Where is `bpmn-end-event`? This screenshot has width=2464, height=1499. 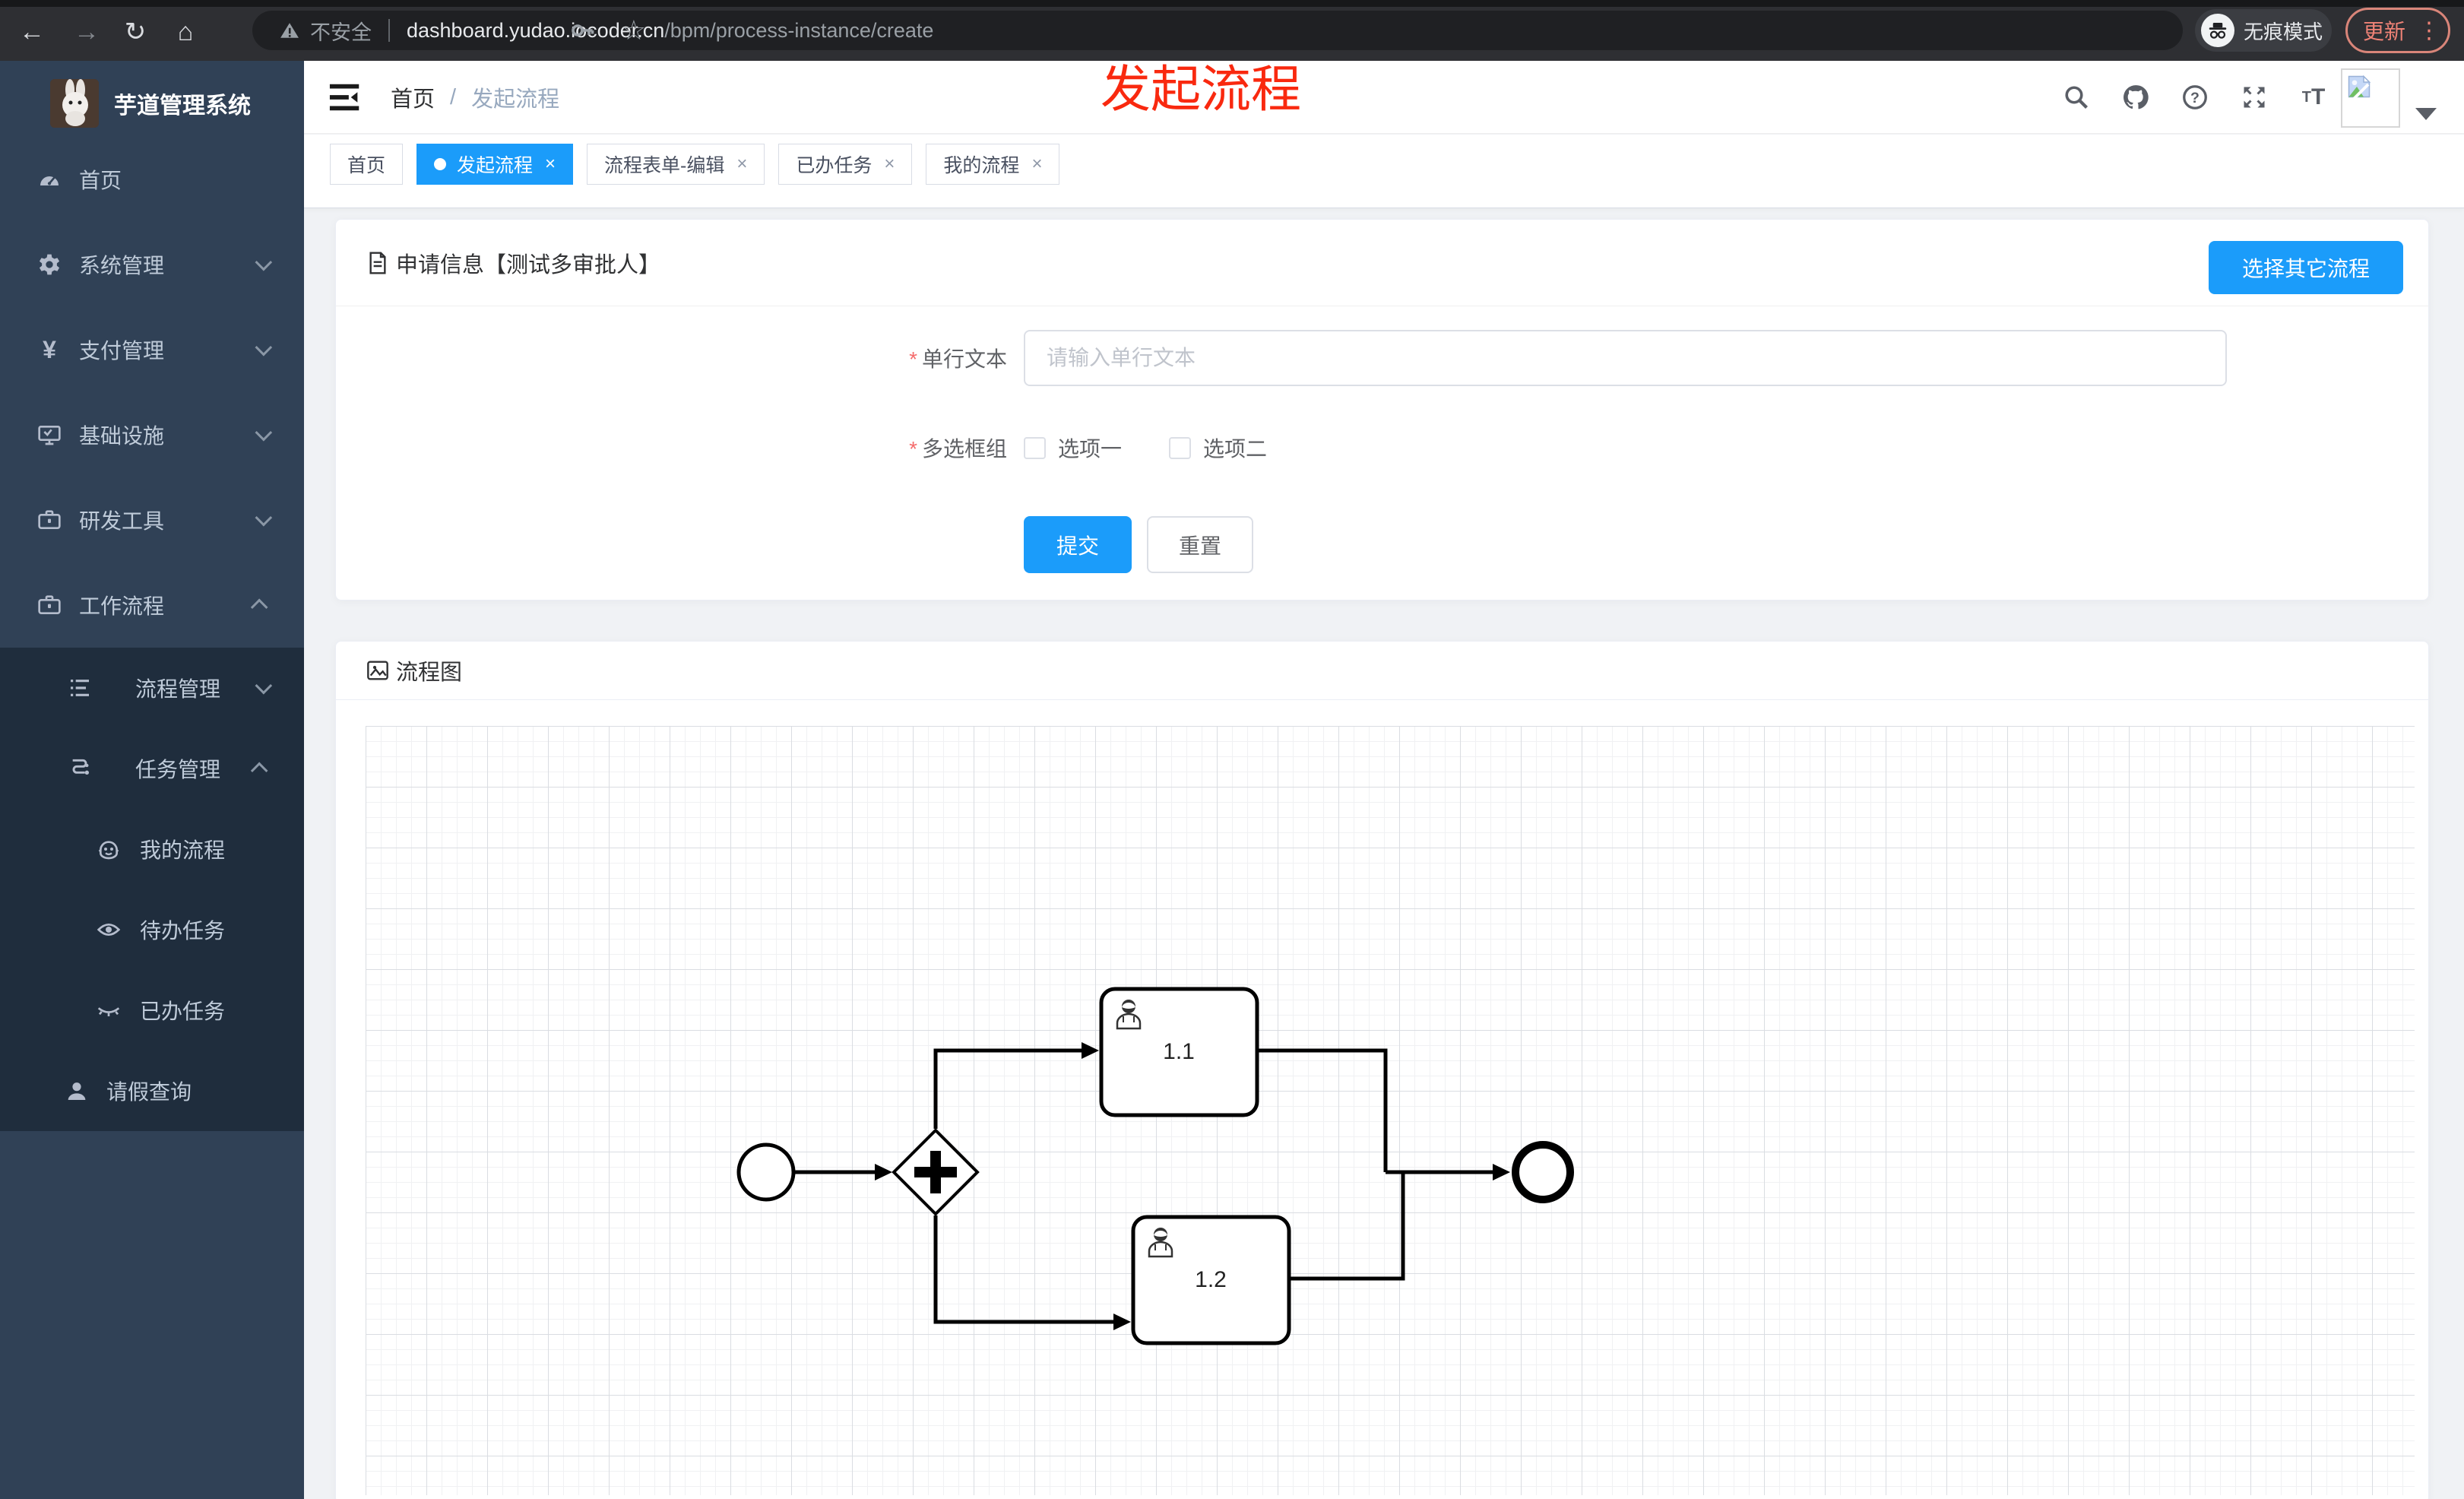
bpmn-end-event is located at coordinates (1543, 1172).